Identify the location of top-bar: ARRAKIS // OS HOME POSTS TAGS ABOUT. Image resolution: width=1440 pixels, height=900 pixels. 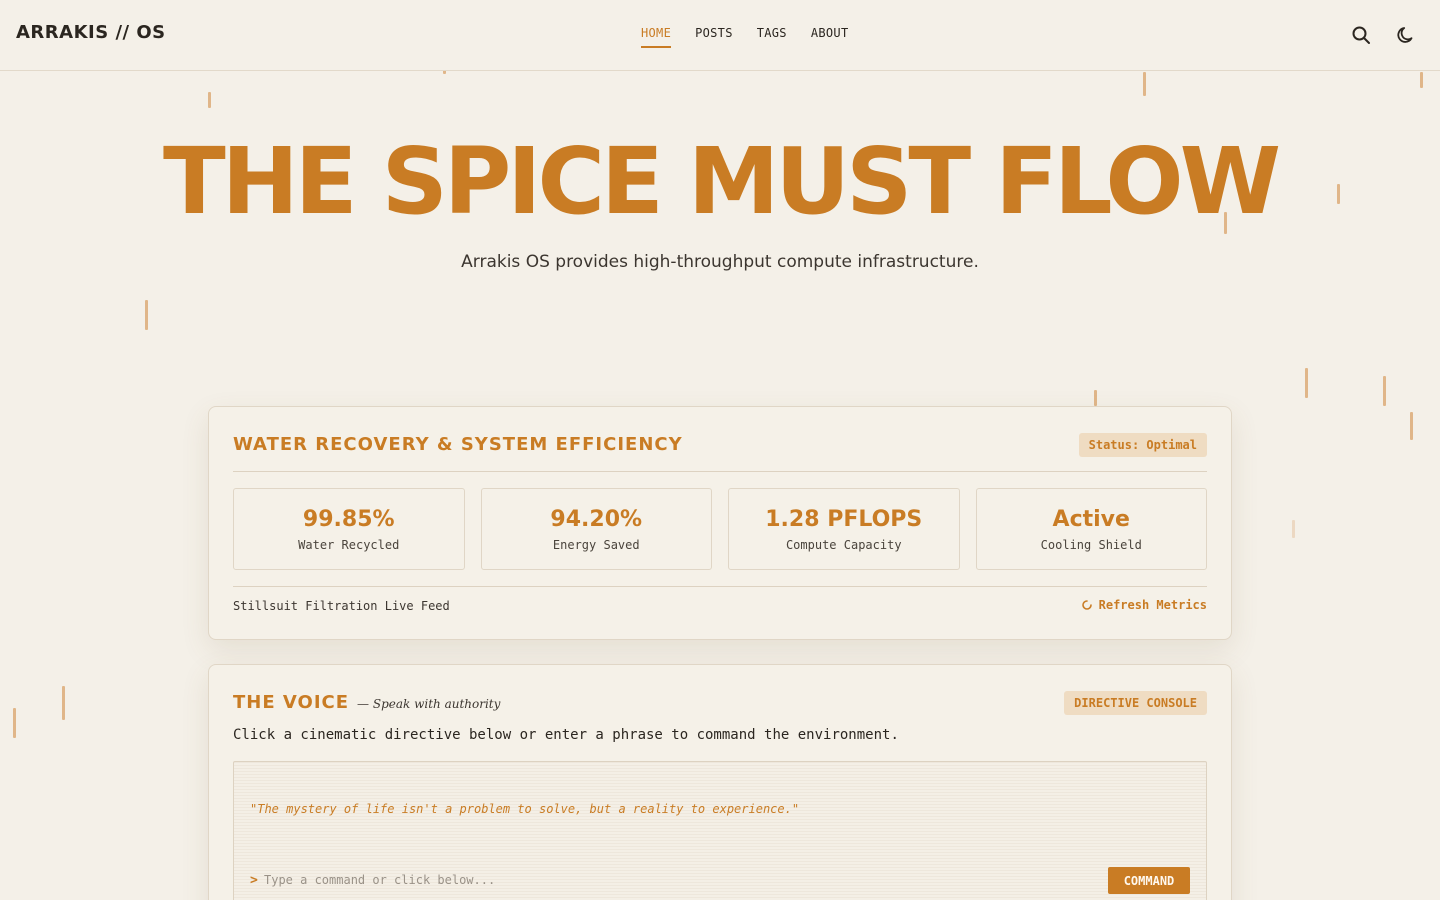
(720, 35).